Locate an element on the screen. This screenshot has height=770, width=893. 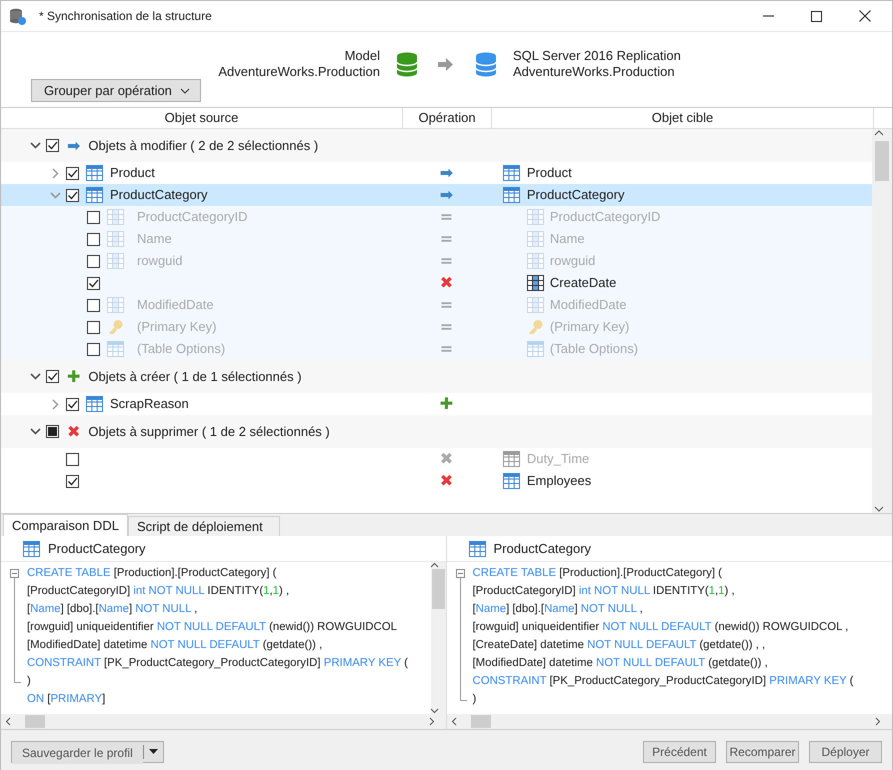
tree-row: ProductCategory ➡ ProductCategory is located at coordinates (436, 195).